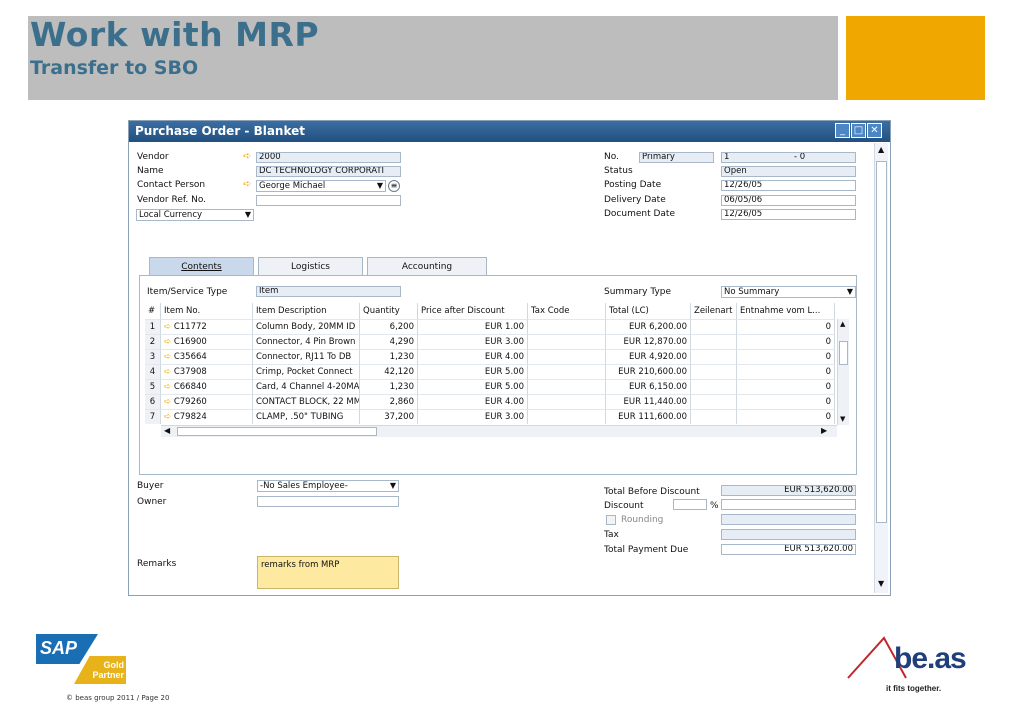  What do you see at coordinates (648, 356) in the screenshot?
I see `table-cell-total: EUR 4,920.00` at bounding box center [648, 356].